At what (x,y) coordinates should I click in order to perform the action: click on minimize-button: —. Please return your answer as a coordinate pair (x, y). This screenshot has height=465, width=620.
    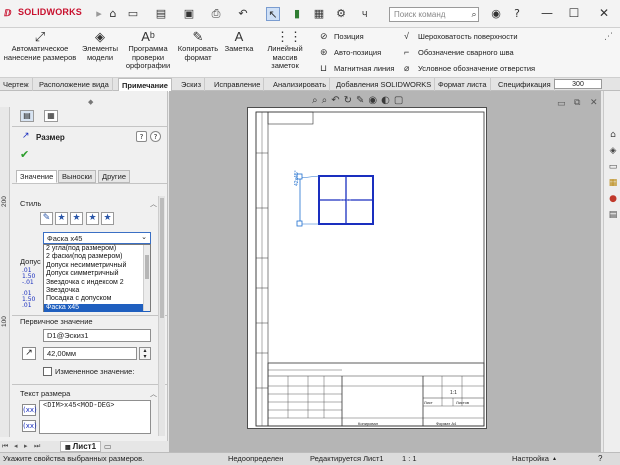
    Looking at the image, I should click on (547, 13).